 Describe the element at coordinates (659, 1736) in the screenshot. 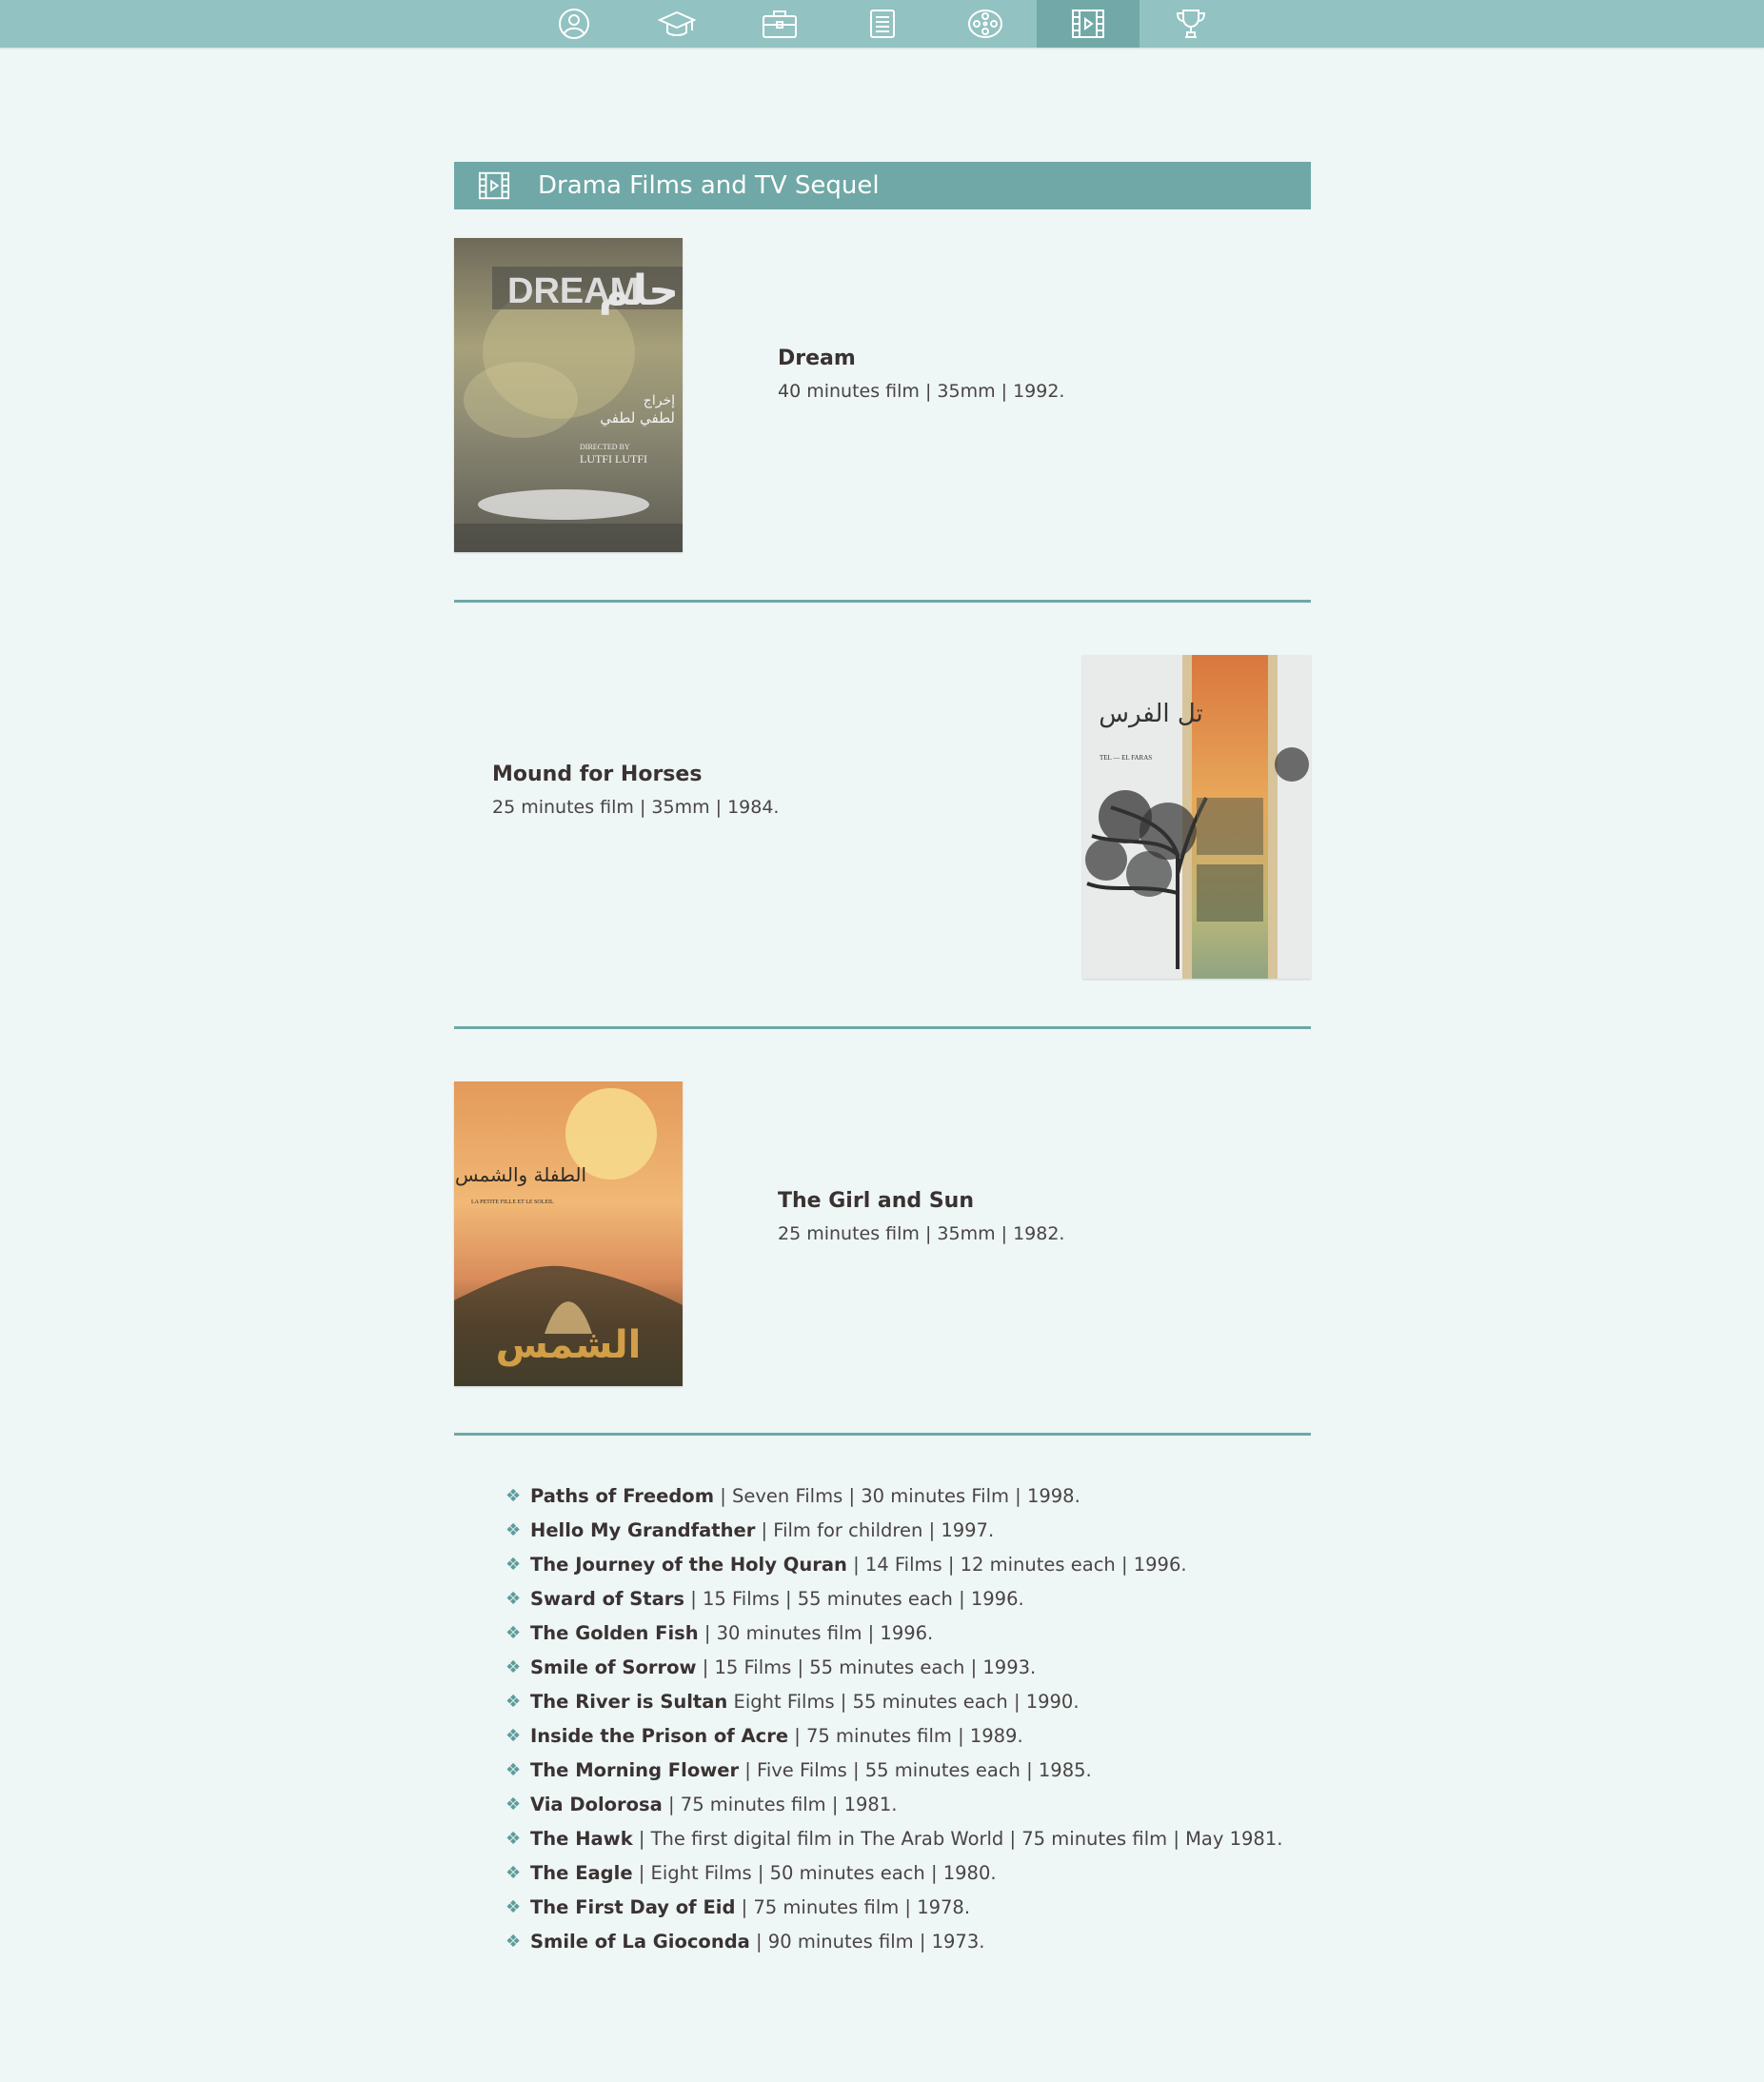

I see `list-item-title: Inside the Prison of Acre` at that location.